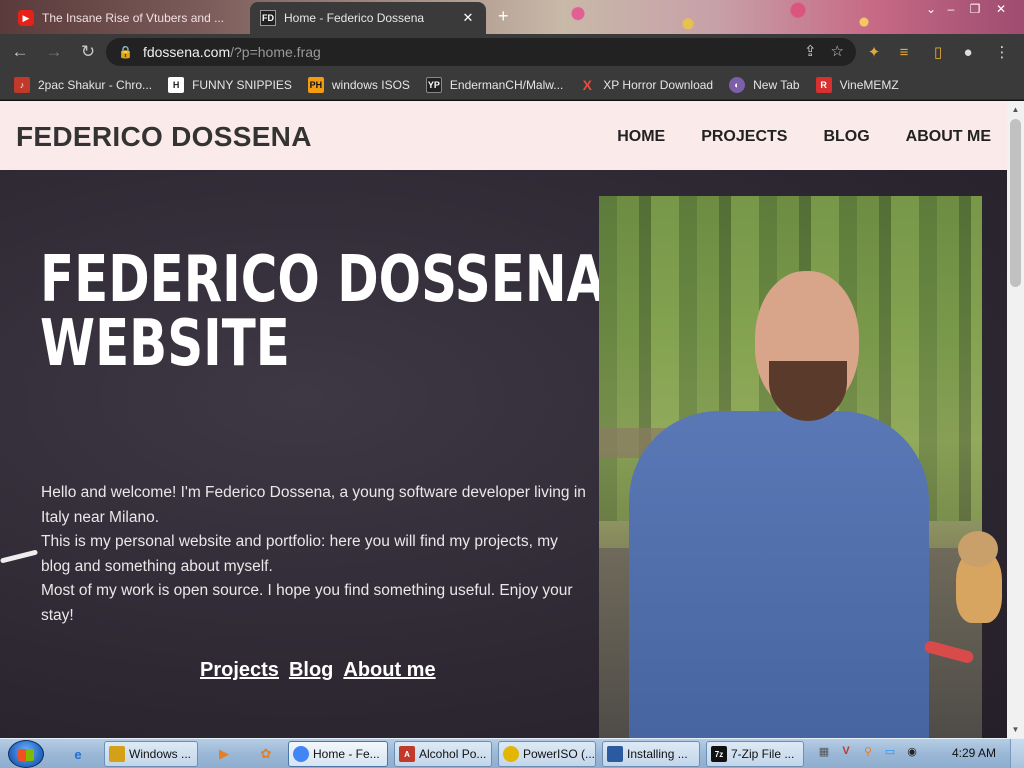  I want to click on hero-title-line-1: FEDERICO DOSSENA'S, so click(348, 280).